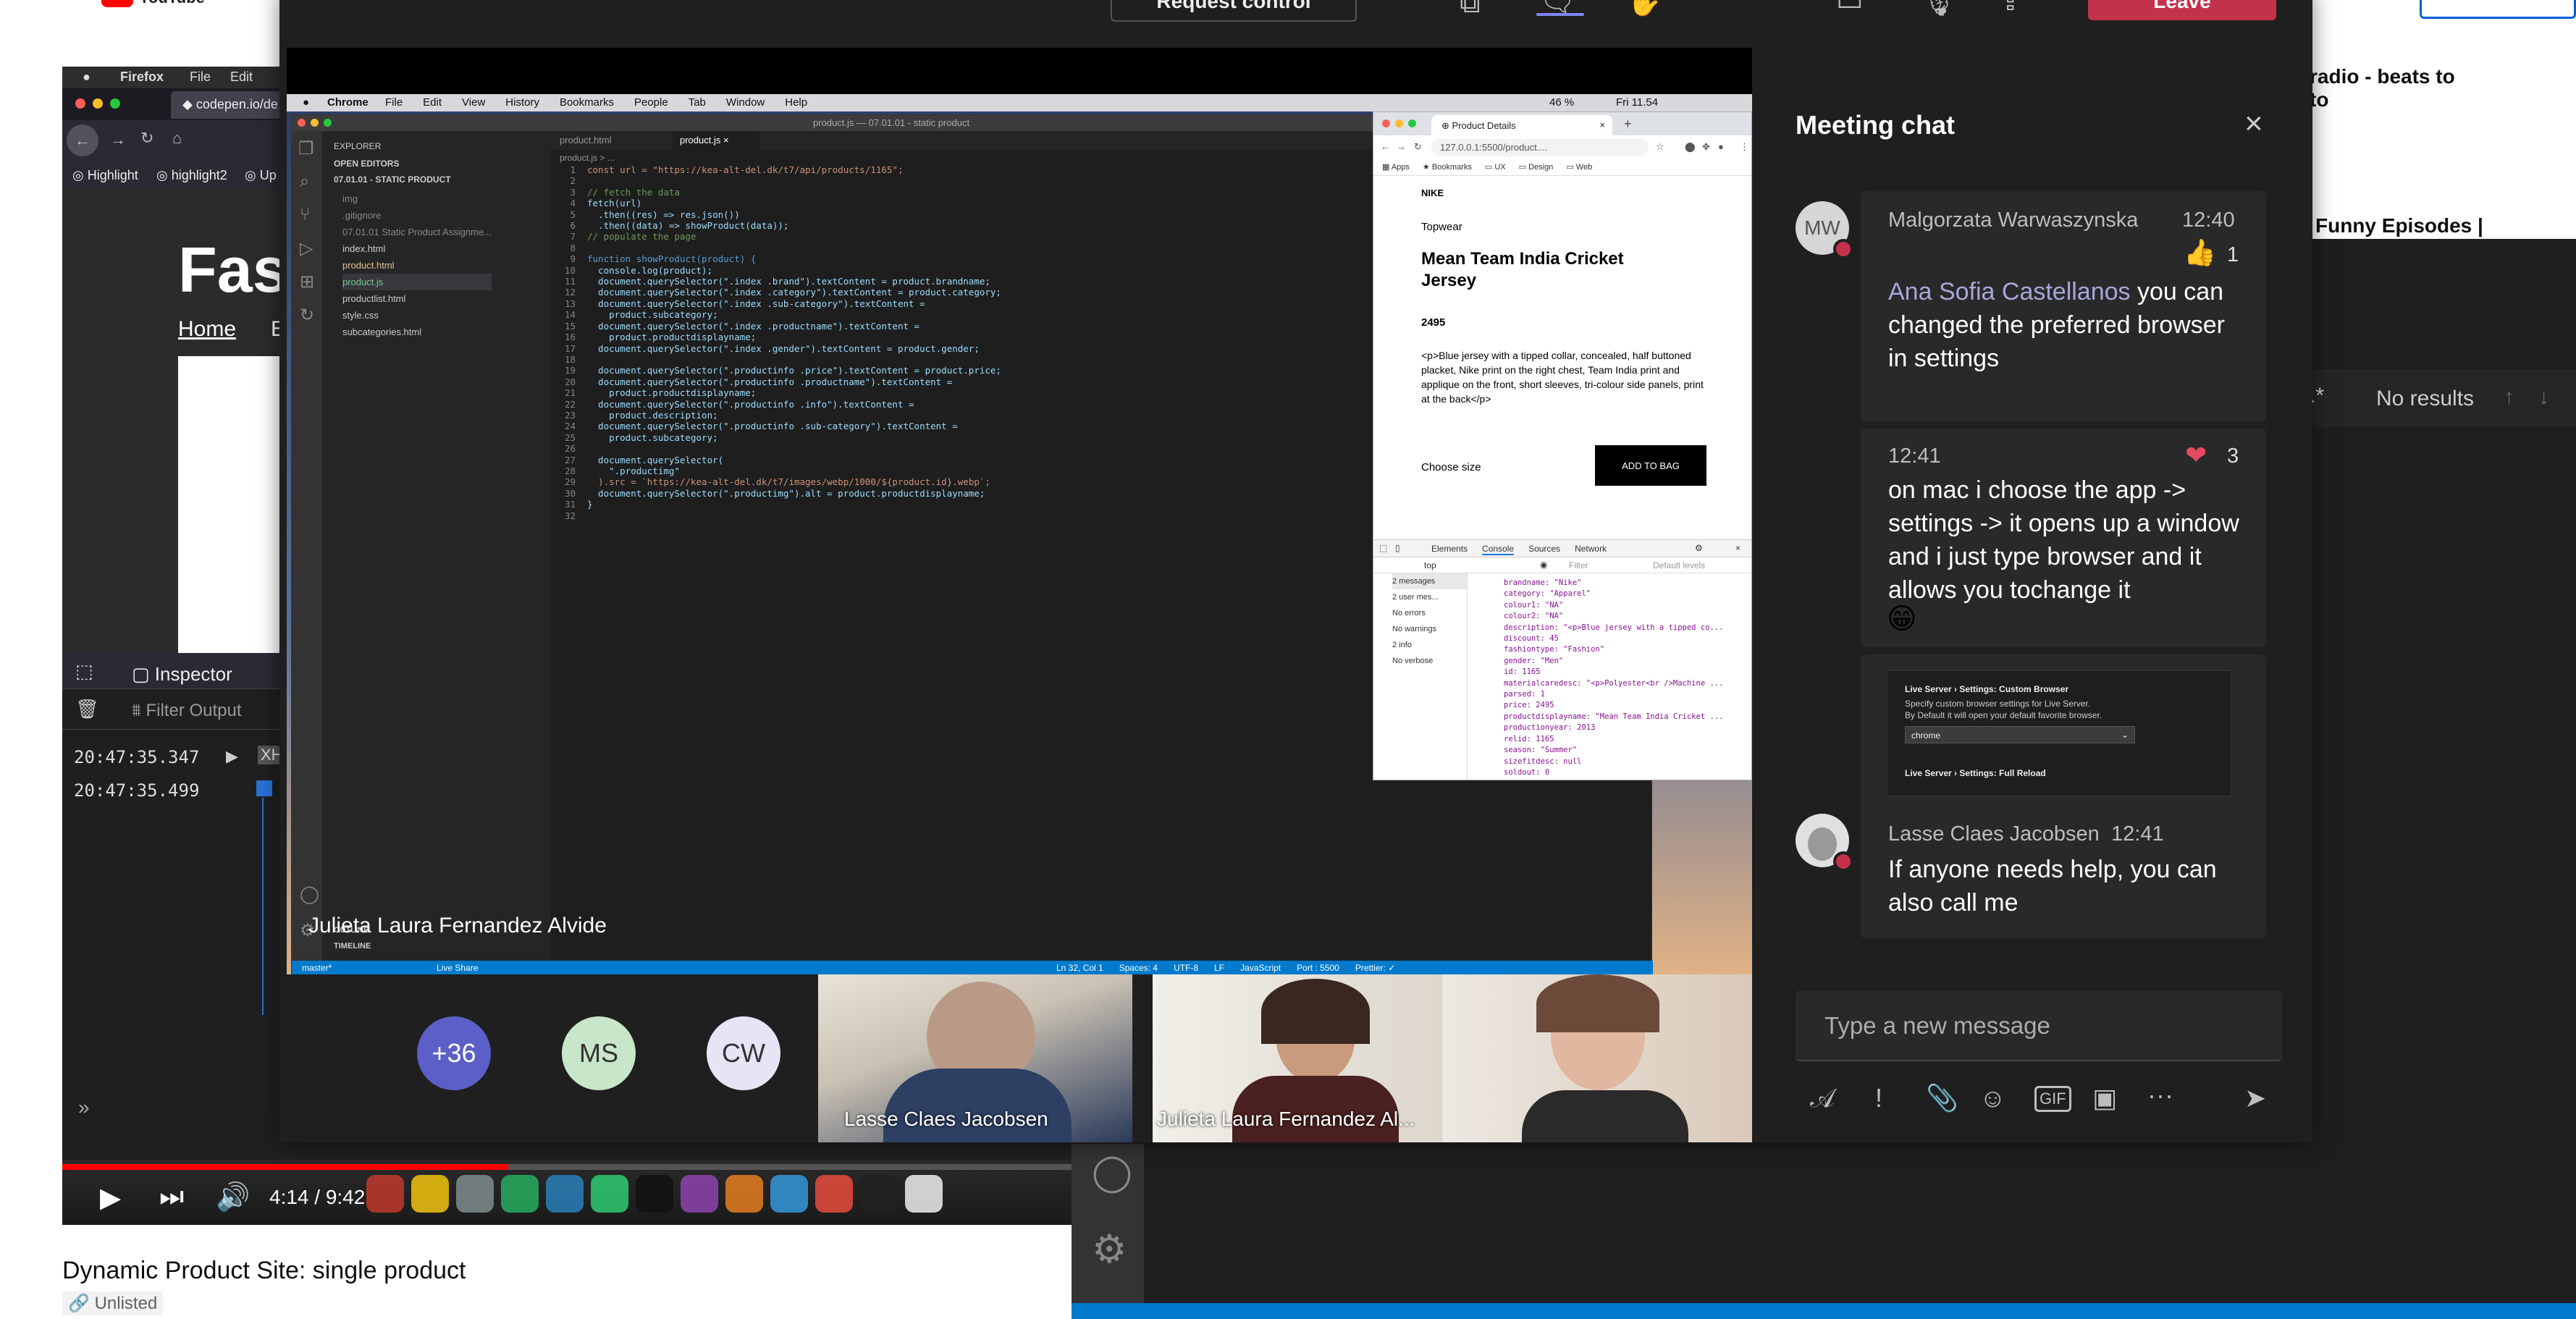 The height and width of the screenshot is (1319, 2576). Describe the element at coordinates (2104, 1098) in the screenshot. I see `sticker-icon: ▣` at that location.